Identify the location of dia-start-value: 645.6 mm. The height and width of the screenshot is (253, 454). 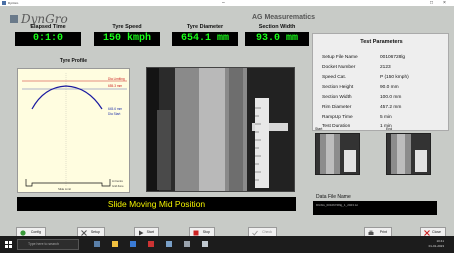
(115, 109).